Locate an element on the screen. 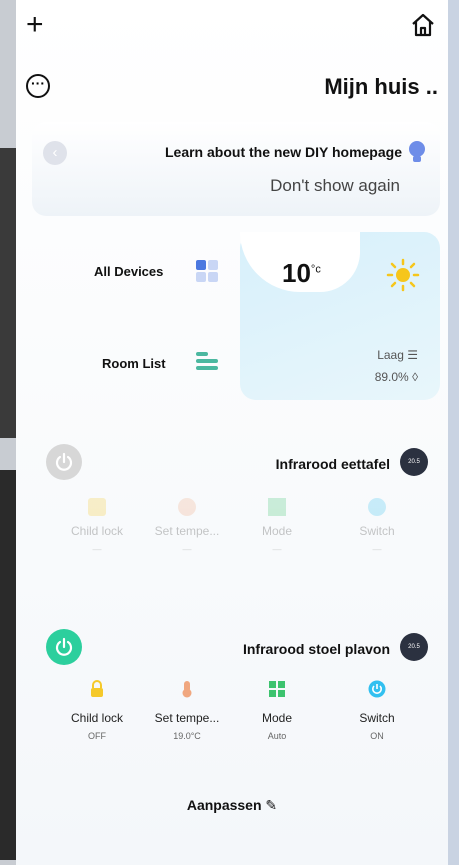 This screenshot has height=865, width=459. lock-icon is located at coordinates (97, 688).